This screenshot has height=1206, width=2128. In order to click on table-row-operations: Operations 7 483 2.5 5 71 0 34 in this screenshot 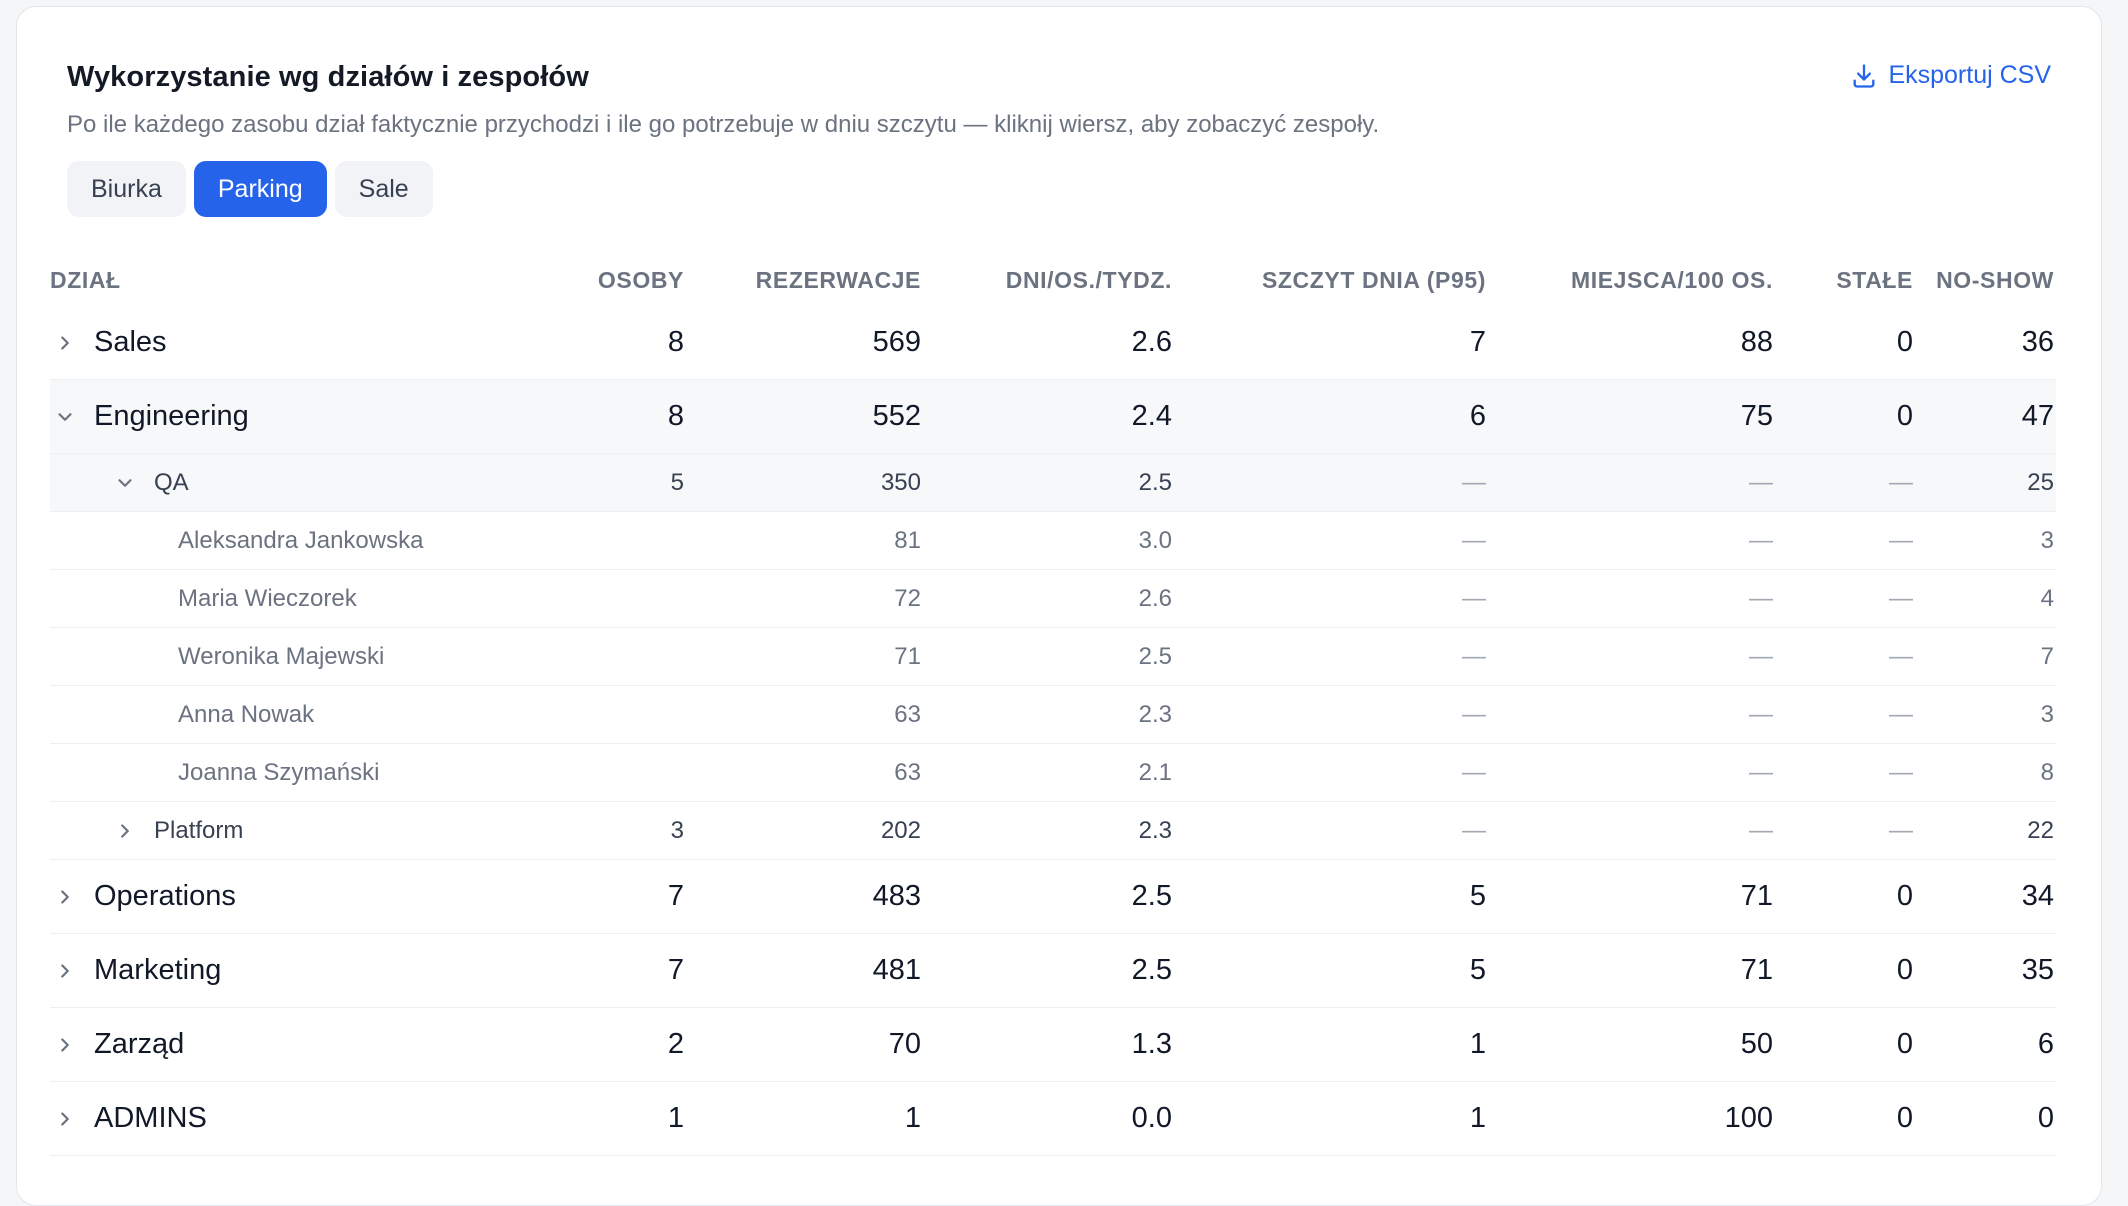, I will do `click(1053, 897)`.